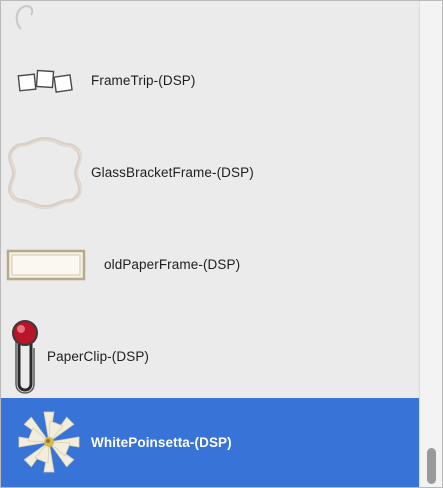 This screenshot has height=488, width=443. I want to click on list-item-label: FrameTrip-(DSP), so click(143, 80).